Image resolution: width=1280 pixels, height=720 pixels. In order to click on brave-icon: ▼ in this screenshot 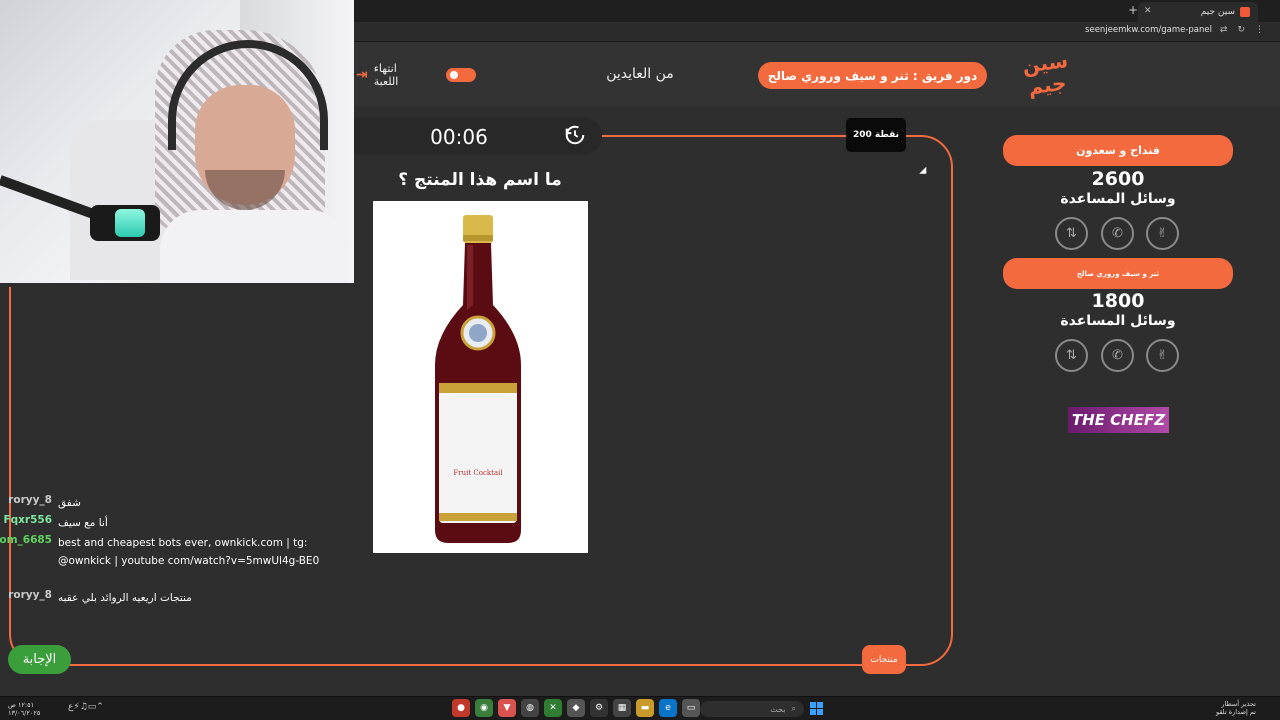, I will do `click(507, 708)`.